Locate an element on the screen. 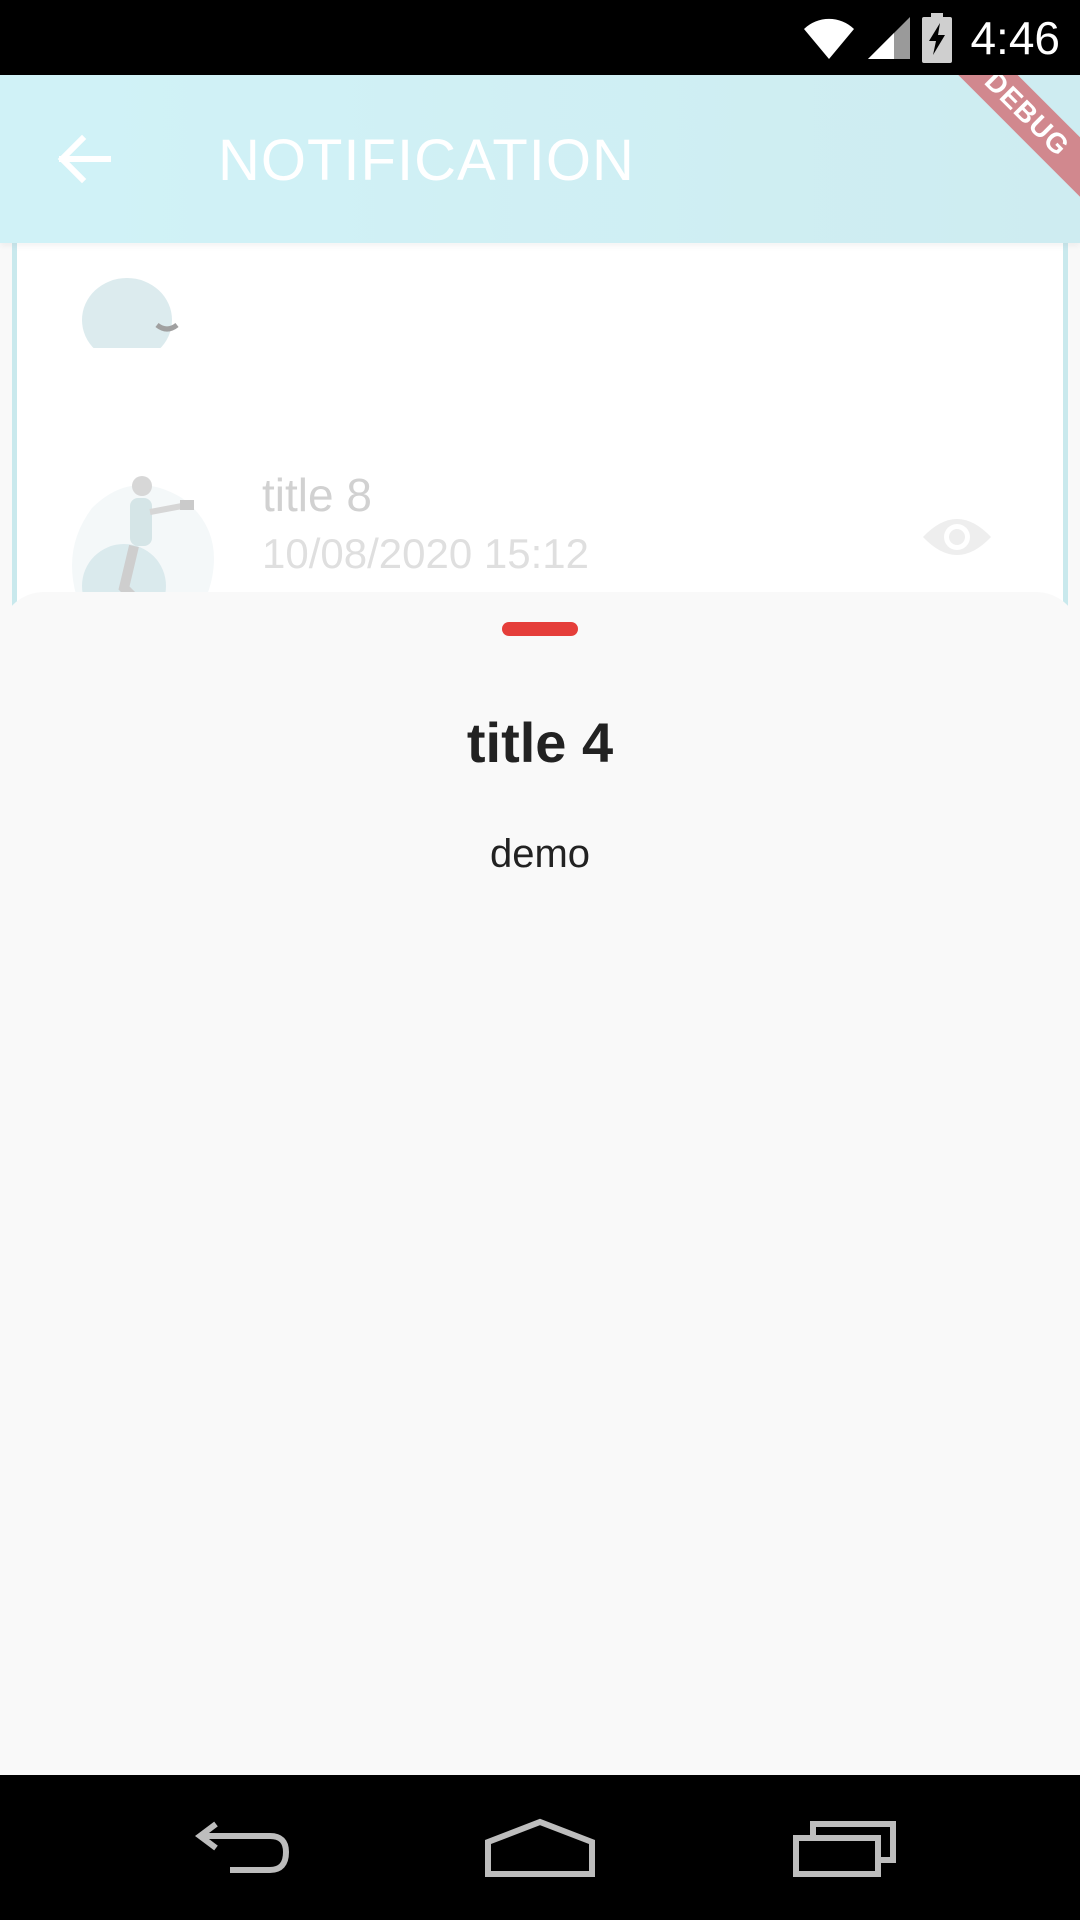 The width and height of the screenshot is (1080, 1920). drag-handle is located at coordinates (540, 629).